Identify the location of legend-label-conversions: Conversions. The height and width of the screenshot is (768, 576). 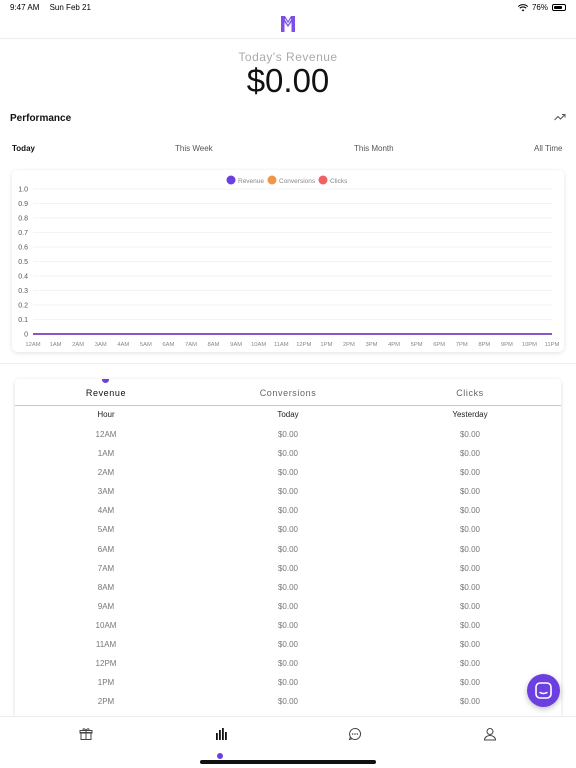
(297, 181).